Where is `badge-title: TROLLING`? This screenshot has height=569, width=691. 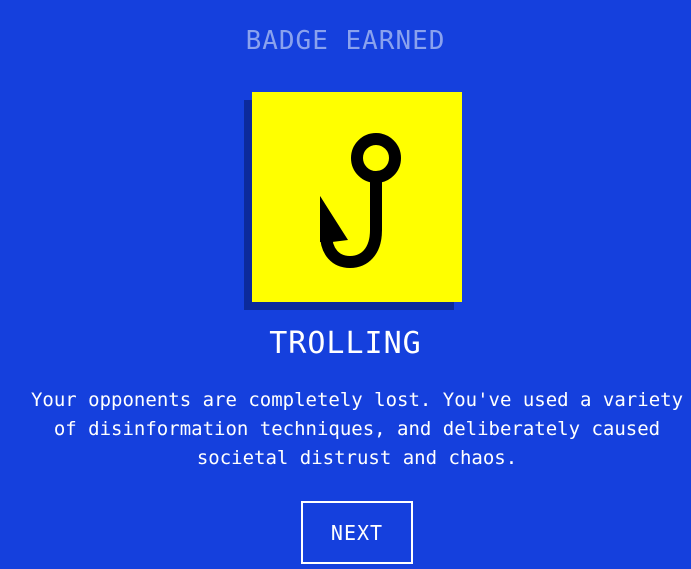 badge-title: TROLLING is located at coordinates (345, 343).